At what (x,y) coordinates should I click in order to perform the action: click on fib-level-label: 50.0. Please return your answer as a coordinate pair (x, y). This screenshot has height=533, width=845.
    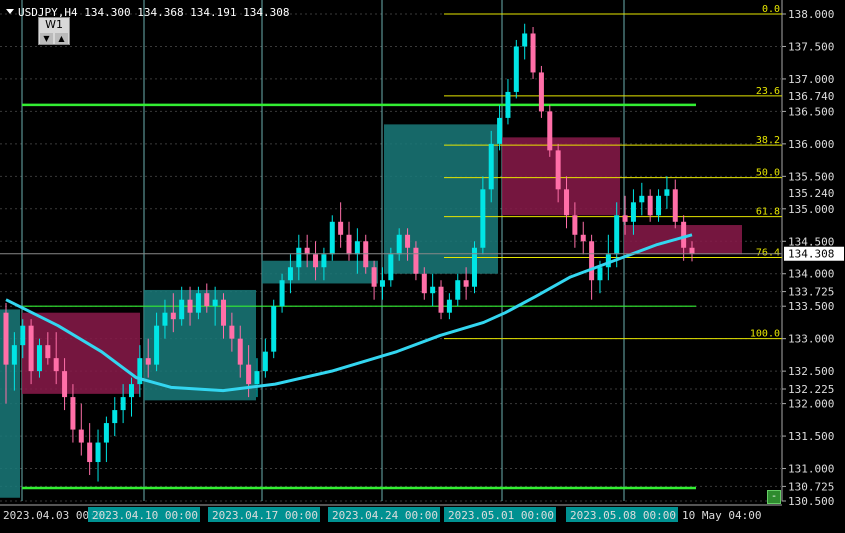
    Looking at the image, I should click on (768, 173).